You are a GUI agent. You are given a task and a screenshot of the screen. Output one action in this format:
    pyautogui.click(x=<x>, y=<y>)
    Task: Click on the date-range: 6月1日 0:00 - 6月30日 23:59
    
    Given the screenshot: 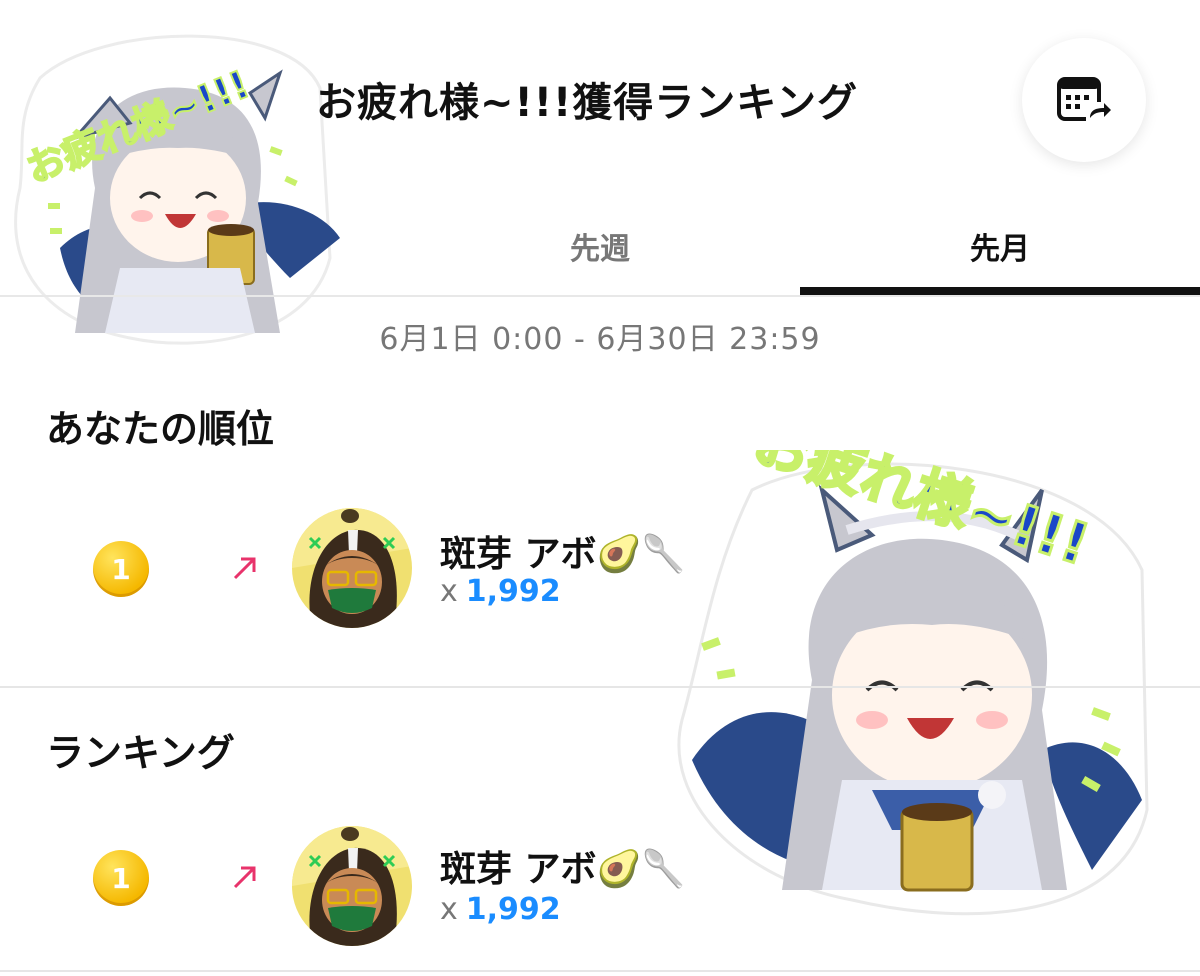 What is the action you would take?
    pyautogui.click(x=600, y=339)
    